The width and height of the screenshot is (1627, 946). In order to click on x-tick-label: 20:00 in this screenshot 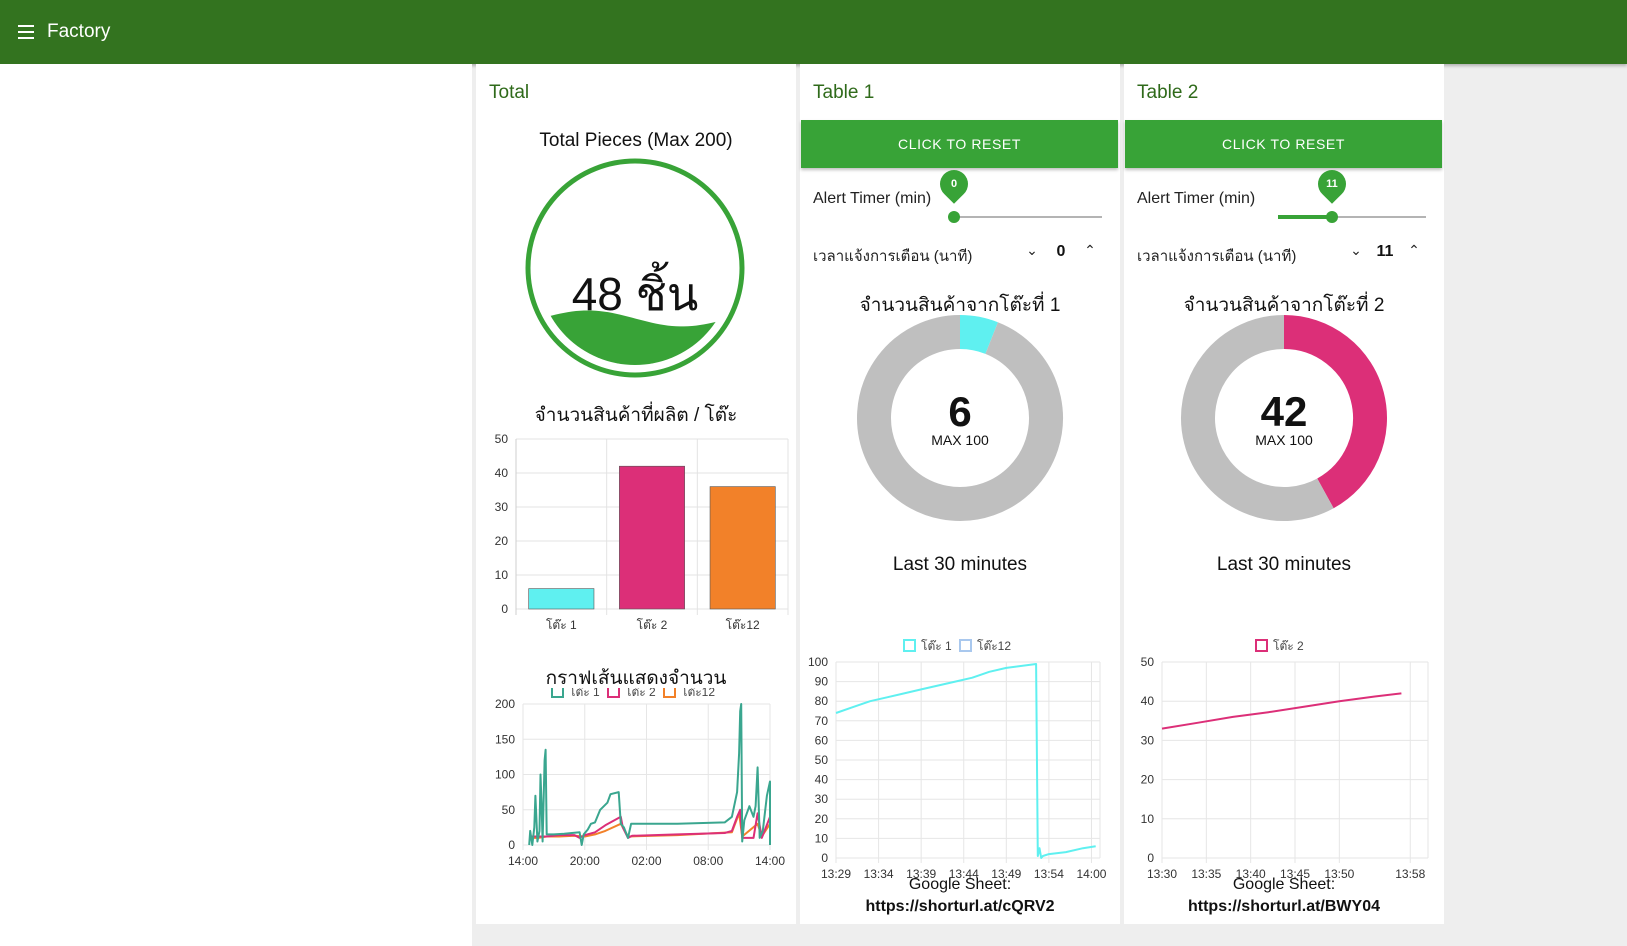, I will do `click(585, 861)`.